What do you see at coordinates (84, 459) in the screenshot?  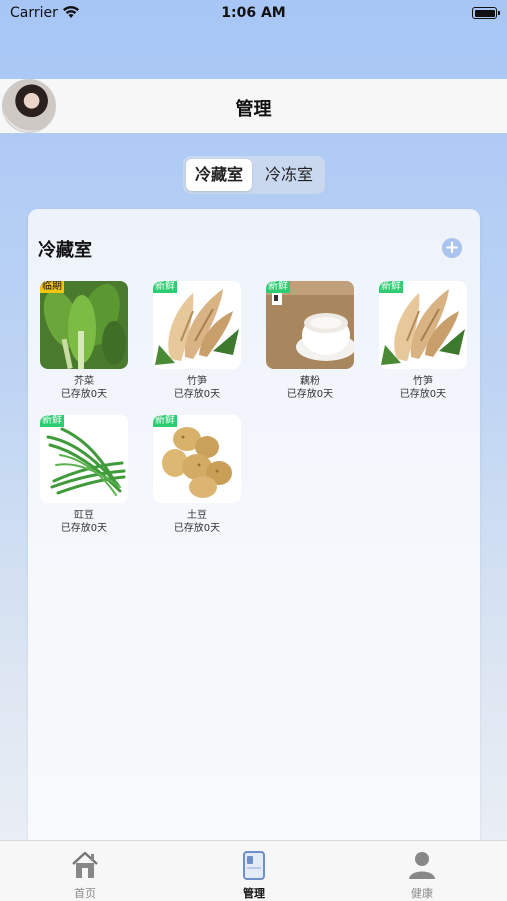 I see `food-image-long-beans: 新鲜` at bounding box center [84, 459].